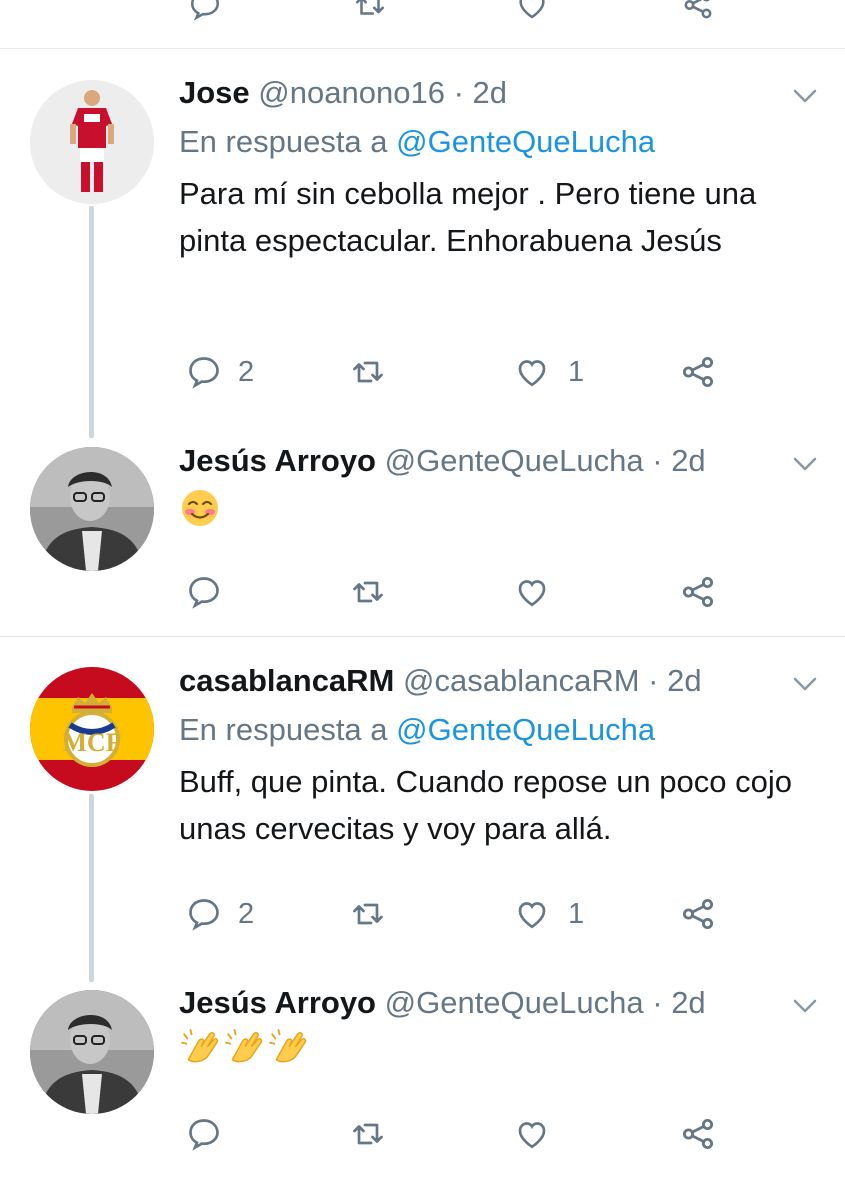 Image resolution: width=845 pixels, height=1200 pixels. What do you see at coordinates (91, 742) in the screenshot?
I see `svg-text: MCF` at bounding box center [91, 742].